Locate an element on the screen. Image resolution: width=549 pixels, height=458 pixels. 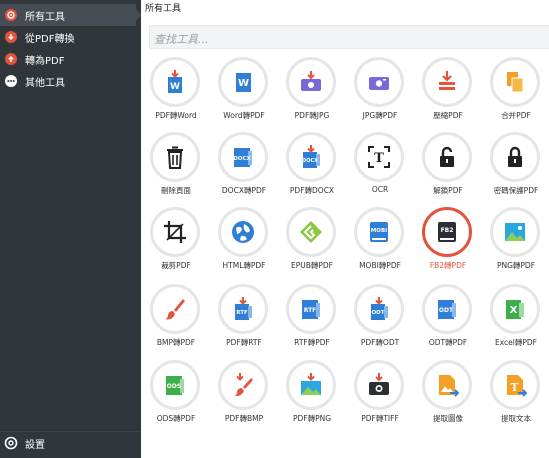
tool-docx-to-pdf: DOCX DOCX轉PDF is located at coordinates (244, 167).